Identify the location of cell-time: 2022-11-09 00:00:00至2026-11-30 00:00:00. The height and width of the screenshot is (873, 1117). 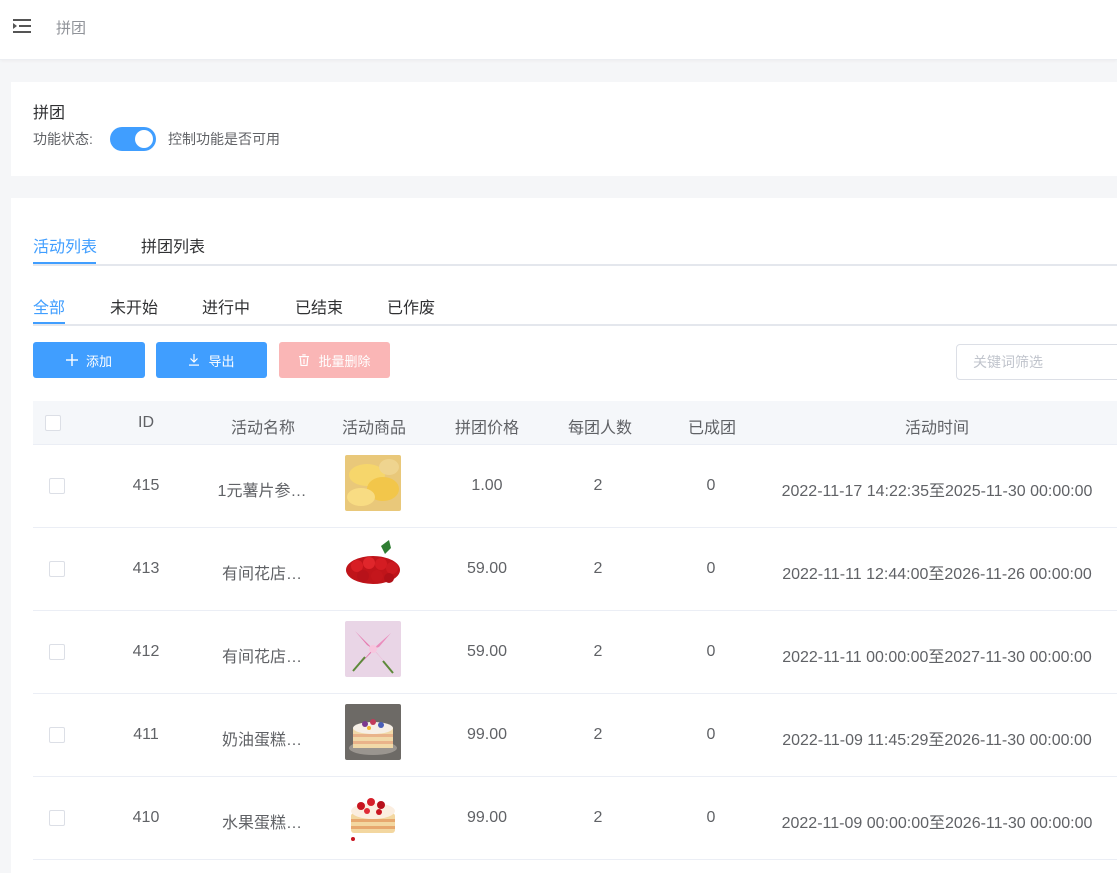
(937, 823).